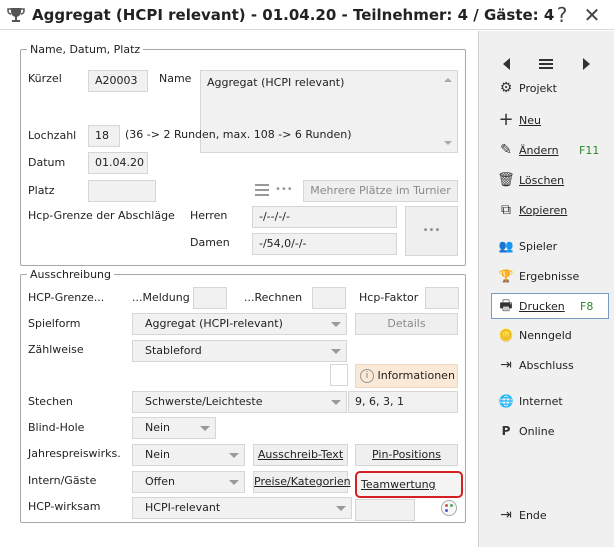  What do you see at coordinates (62, 480) in the screenshot?
I see `intern-gaeste-label: Intern/Gäste` at bounding box center [62, 480].